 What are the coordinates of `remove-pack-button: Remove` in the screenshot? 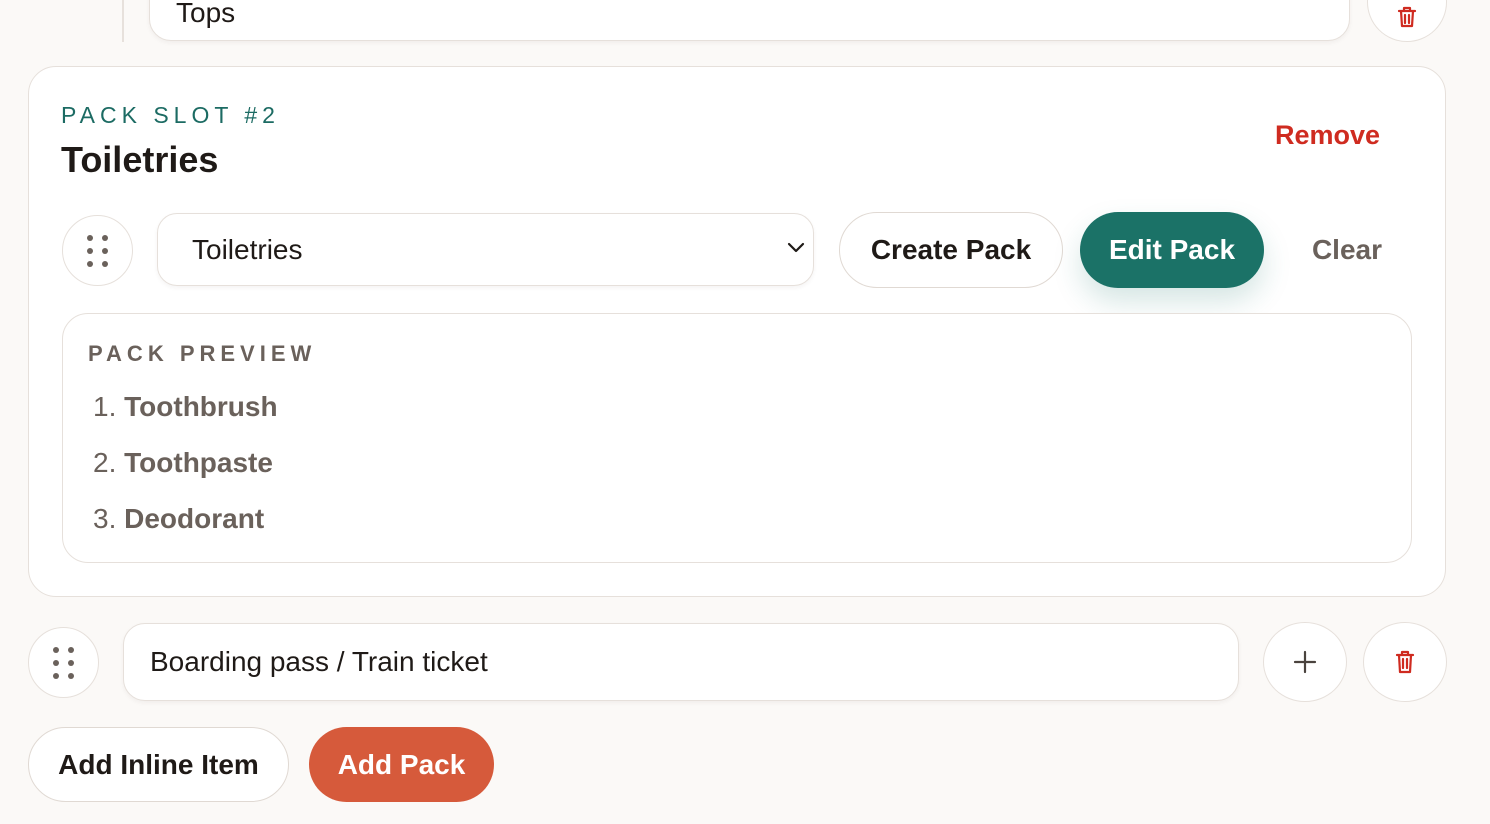 It's located at (1320, 135).